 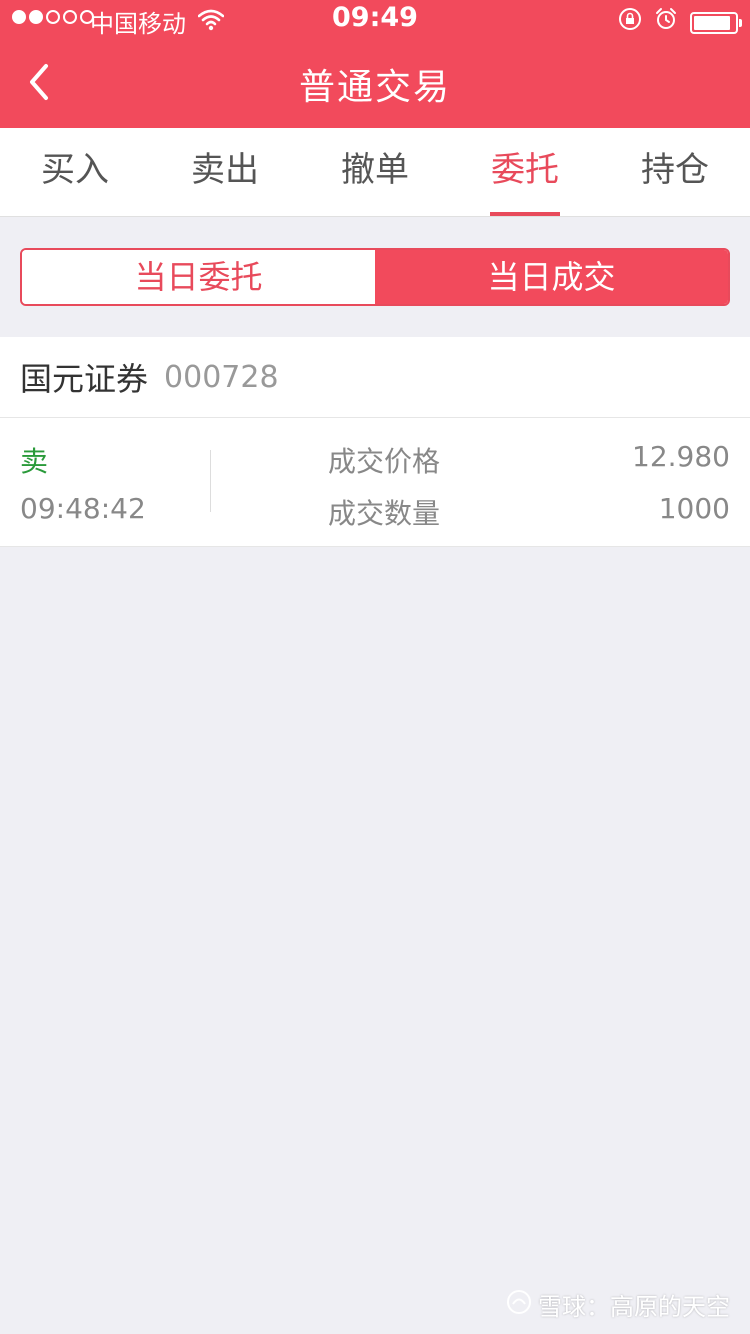 What do you see at coordinates (716, 22) in the screenshot?
I see `battery-icon` at bounding box center [716, 22].